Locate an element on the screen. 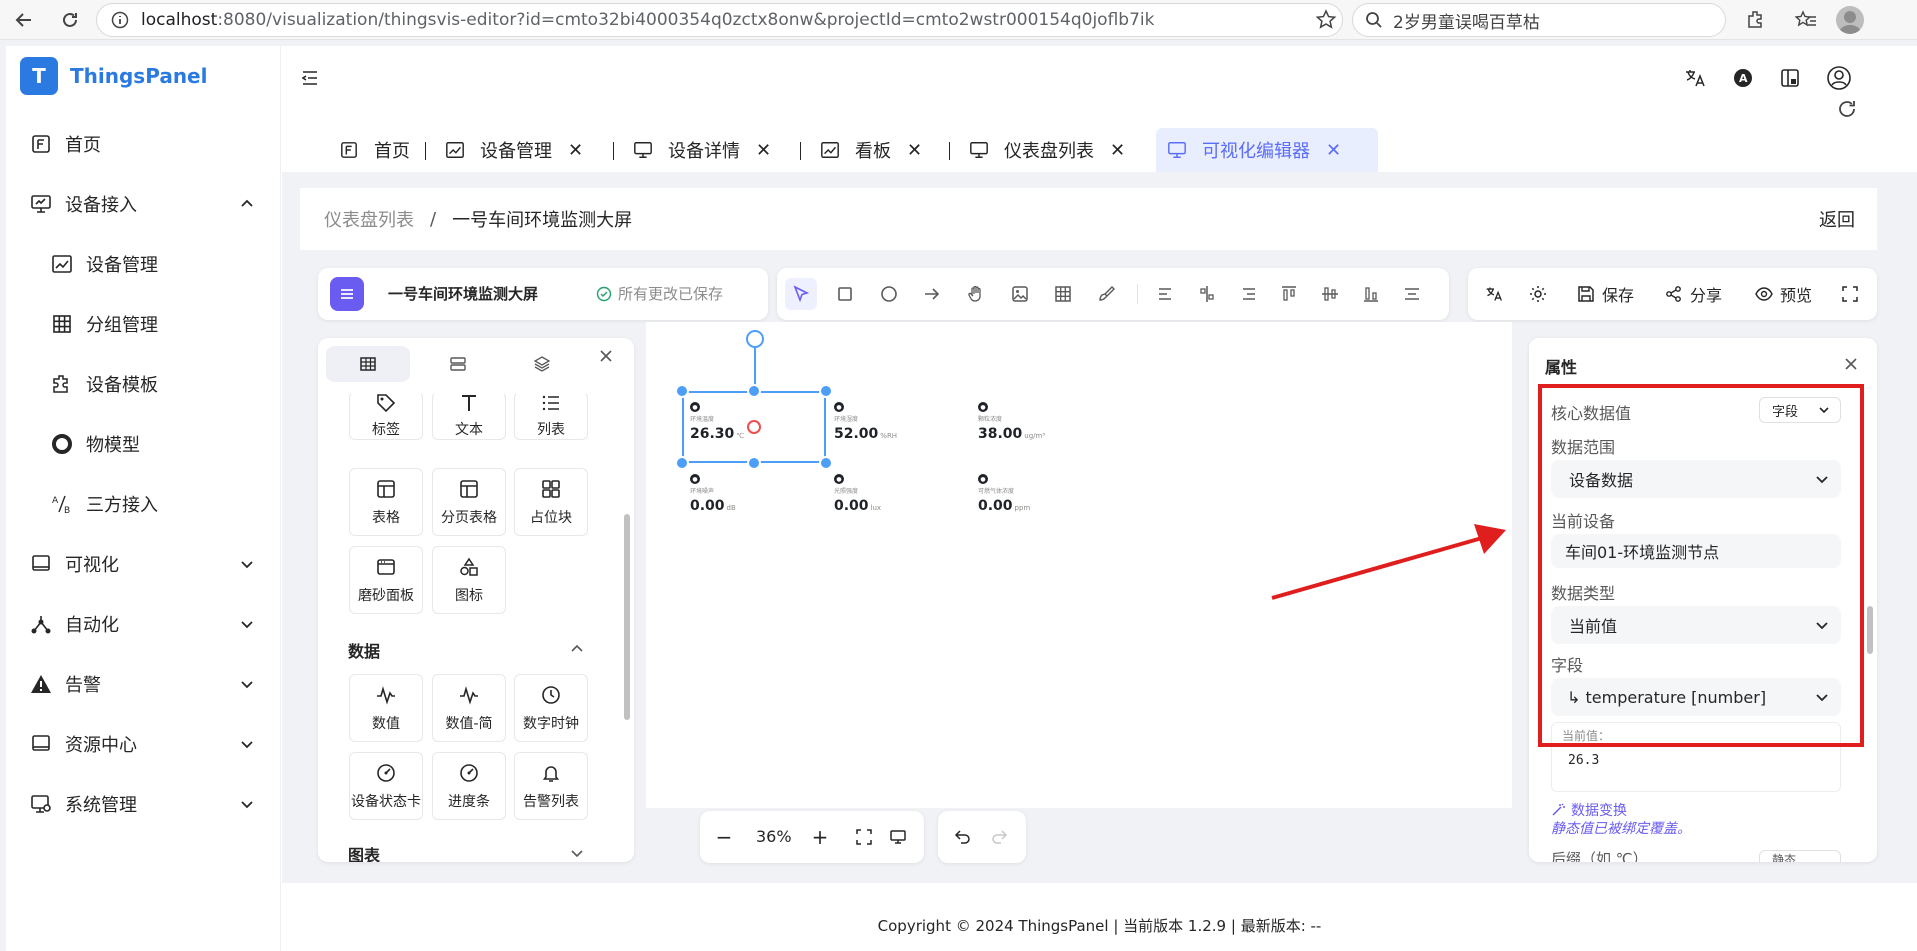 The height and width of the screenshot is (951, 1917). align-center-vertical-icon is located at coordinates (1207, 294).